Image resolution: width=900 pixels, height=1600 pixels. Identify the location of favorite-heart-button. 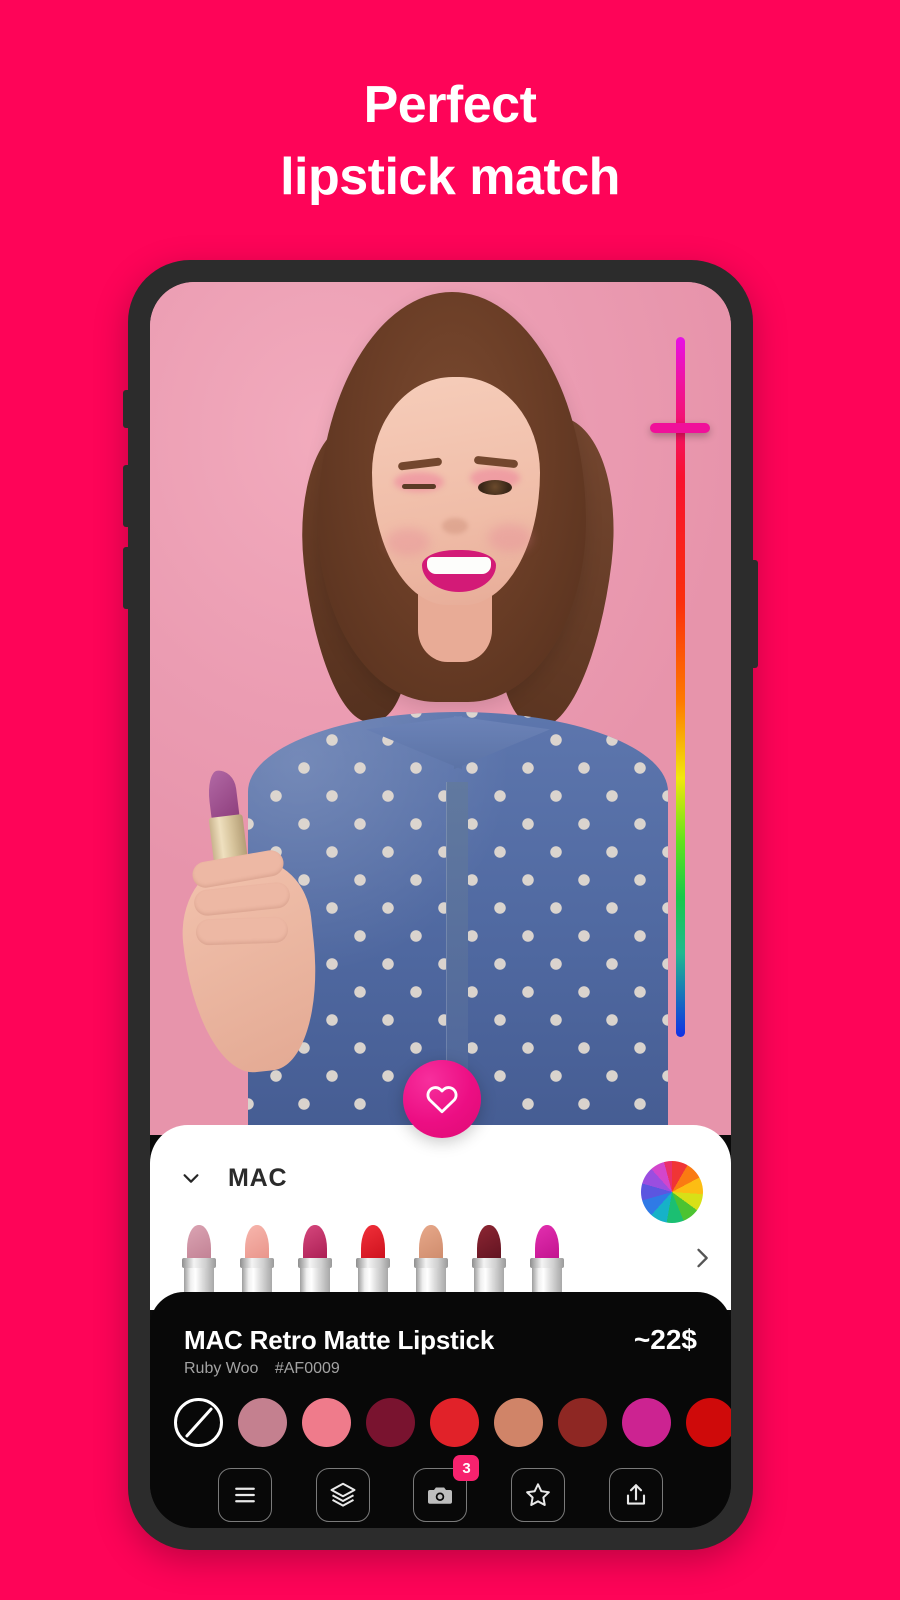
(442, 1099).